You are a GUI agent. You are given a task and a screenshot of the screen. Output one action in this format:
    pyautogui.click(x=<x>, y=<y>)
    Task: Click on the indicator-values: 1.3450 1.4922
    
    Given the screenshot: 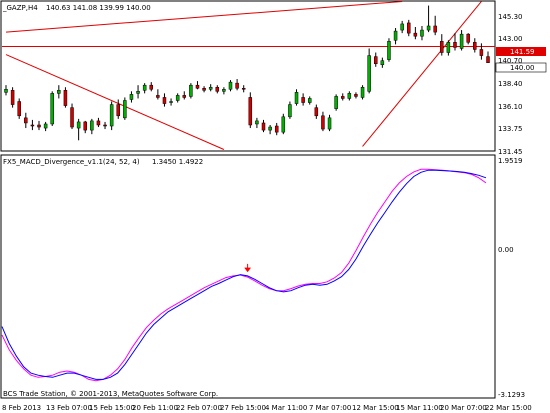 What is the action you would take?
    pyautogui.click(x=177, y=162)
    